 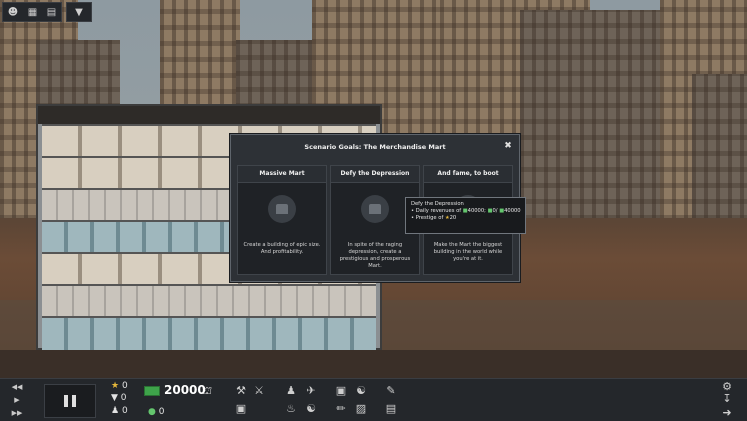 What do you see at coordinates (391, 409) in the screenshot?
I see `stairs-icon: ▤` at bounding box center [391, 409].